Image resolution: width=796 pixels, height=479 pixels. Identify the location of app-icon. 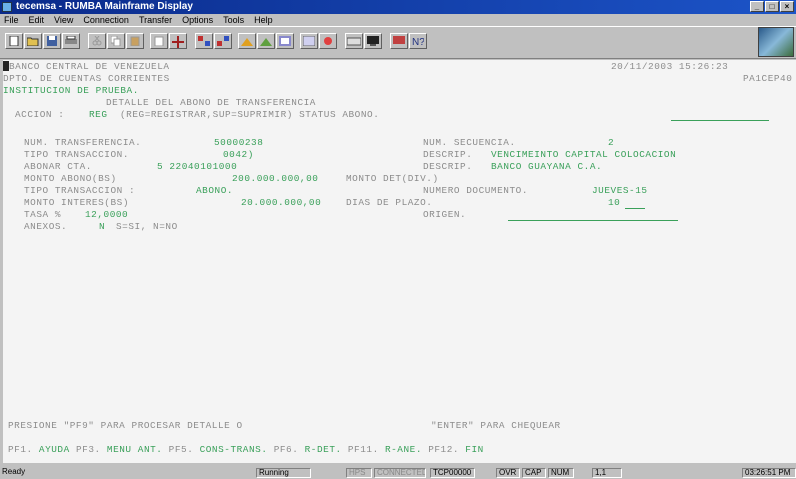
(7, 7).